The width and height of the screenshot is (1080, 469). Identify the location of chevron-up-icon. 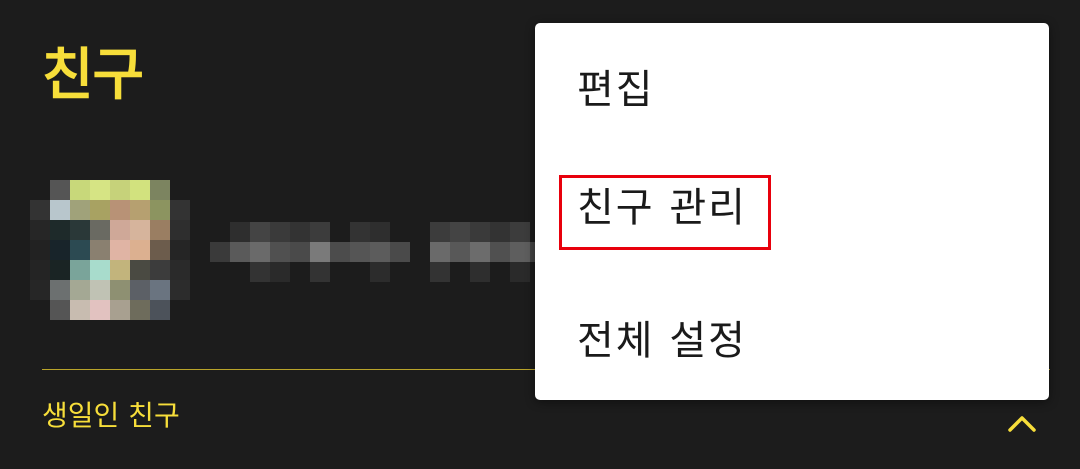
(1022, 422).